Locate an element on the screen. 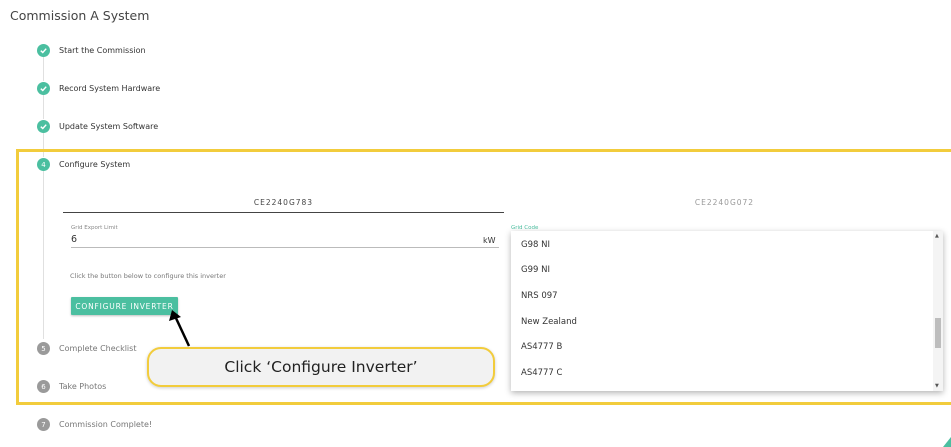 The image size is (951, 447). step-take-photos: 6 Take Photos is located at coordinates (71, 386).